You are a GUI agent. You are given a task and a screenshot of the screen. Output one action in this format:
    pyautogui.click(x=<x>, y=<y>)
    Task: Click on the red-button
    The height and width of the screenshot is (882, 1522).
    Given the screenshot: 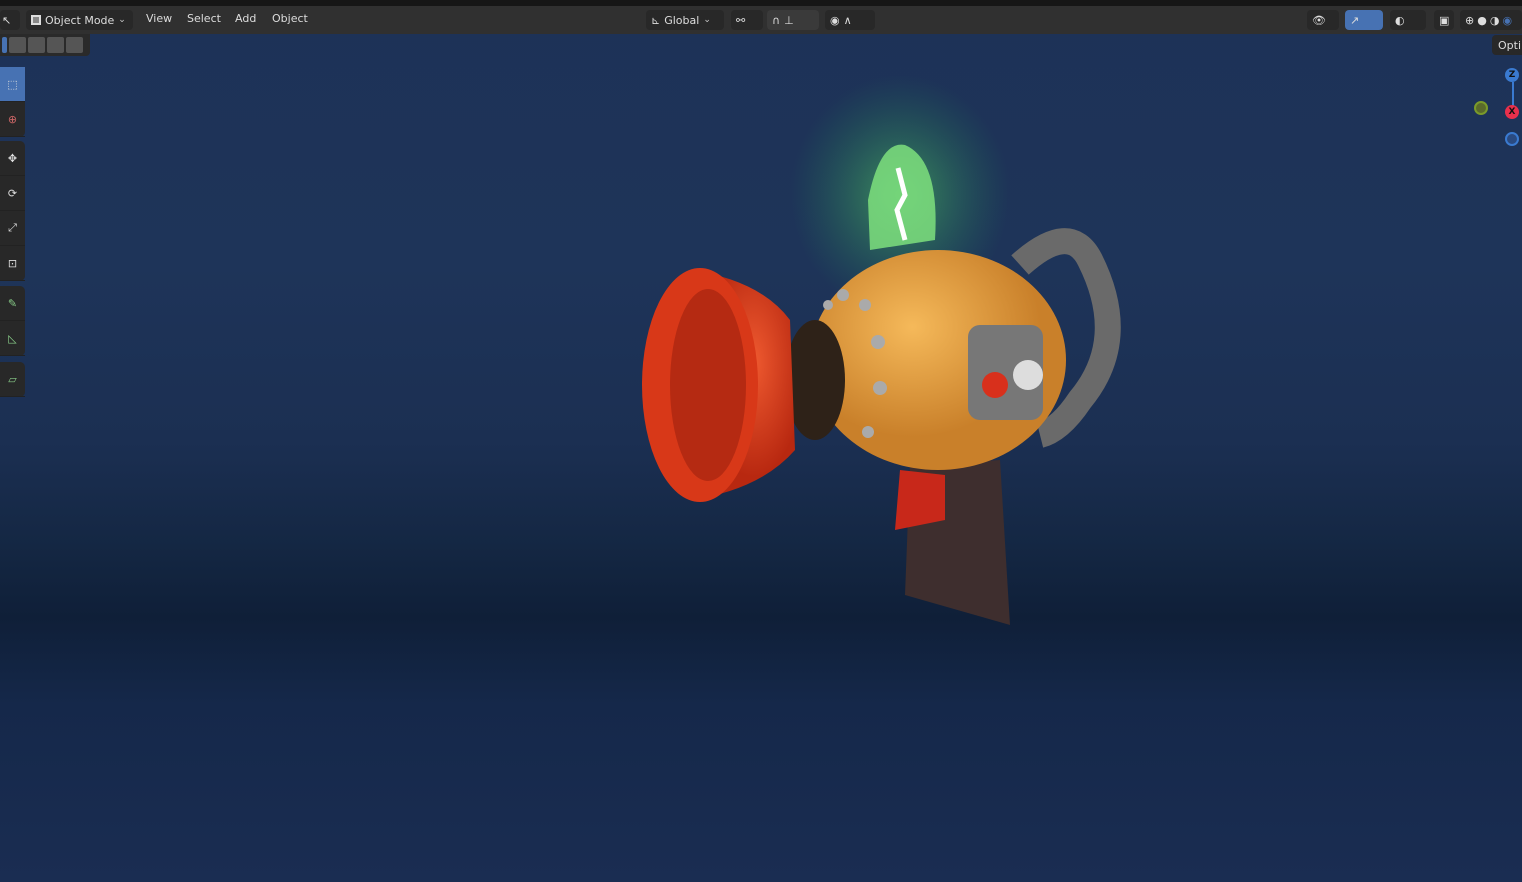 What is the action you would take?
    pyautogui.click(x=995, y=385)
    